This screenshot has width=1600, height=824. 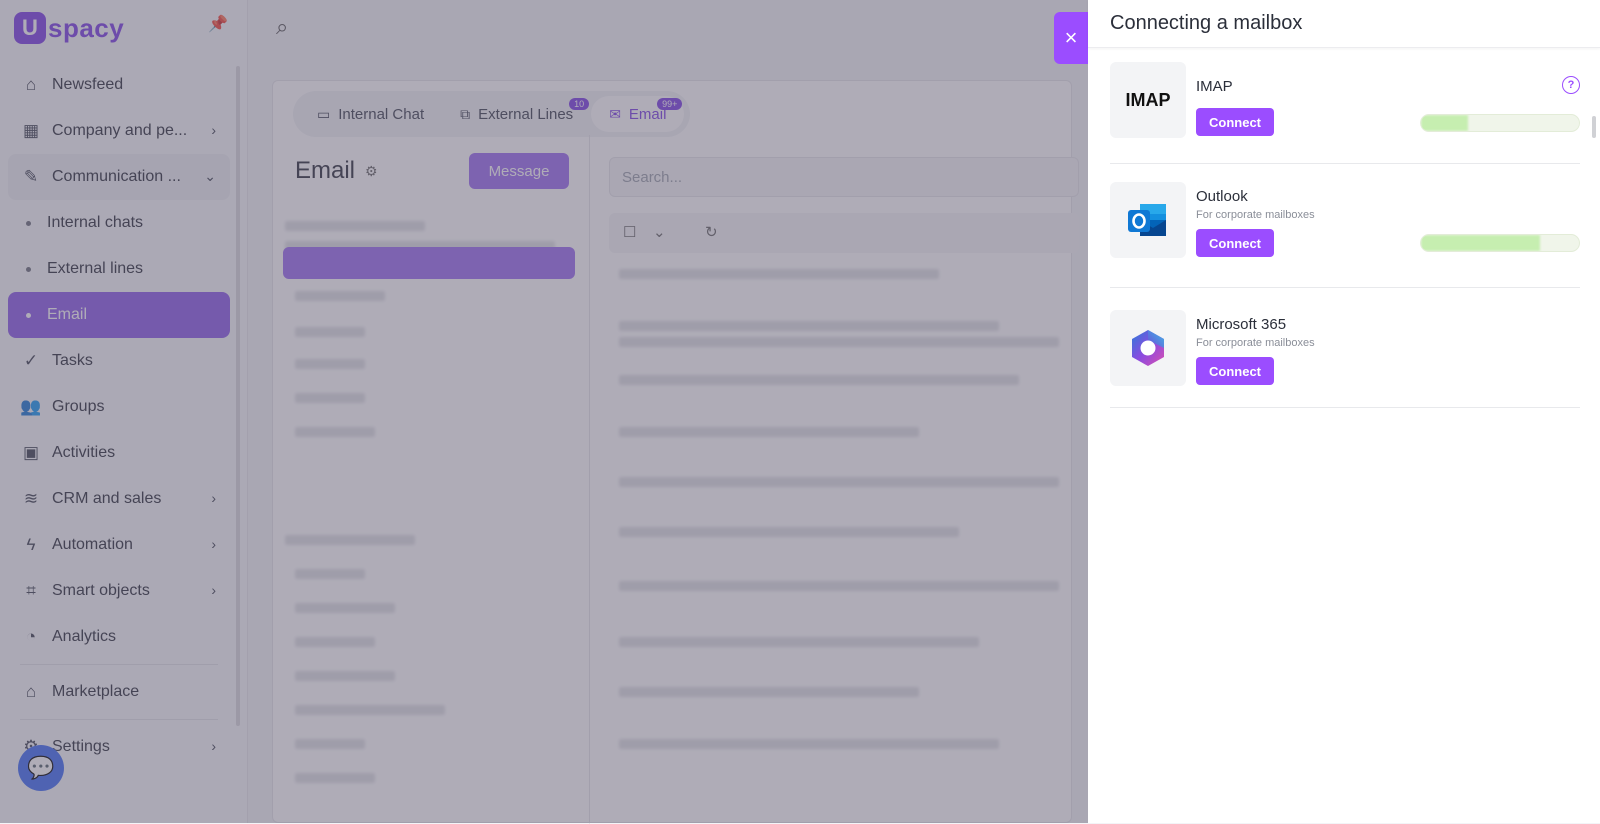 I want to click on provider-name: Outlook, so click(x=1222, y=196).